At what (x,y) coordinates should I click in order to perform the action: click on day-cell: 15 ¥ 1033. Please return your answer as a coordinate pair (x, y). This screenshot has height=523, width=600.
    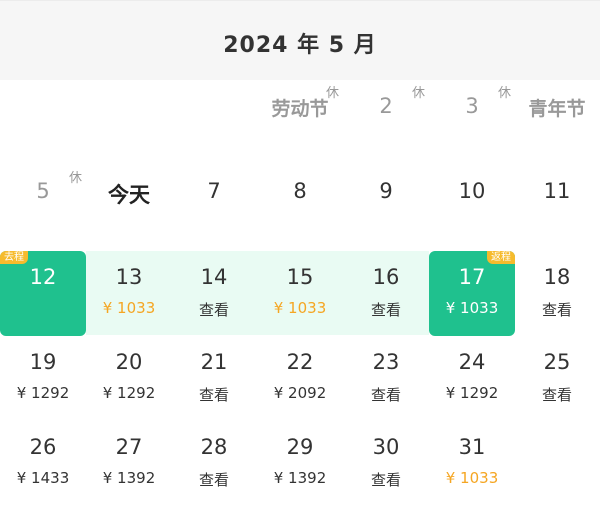
    Looking at the image, I should click on (300, 293).